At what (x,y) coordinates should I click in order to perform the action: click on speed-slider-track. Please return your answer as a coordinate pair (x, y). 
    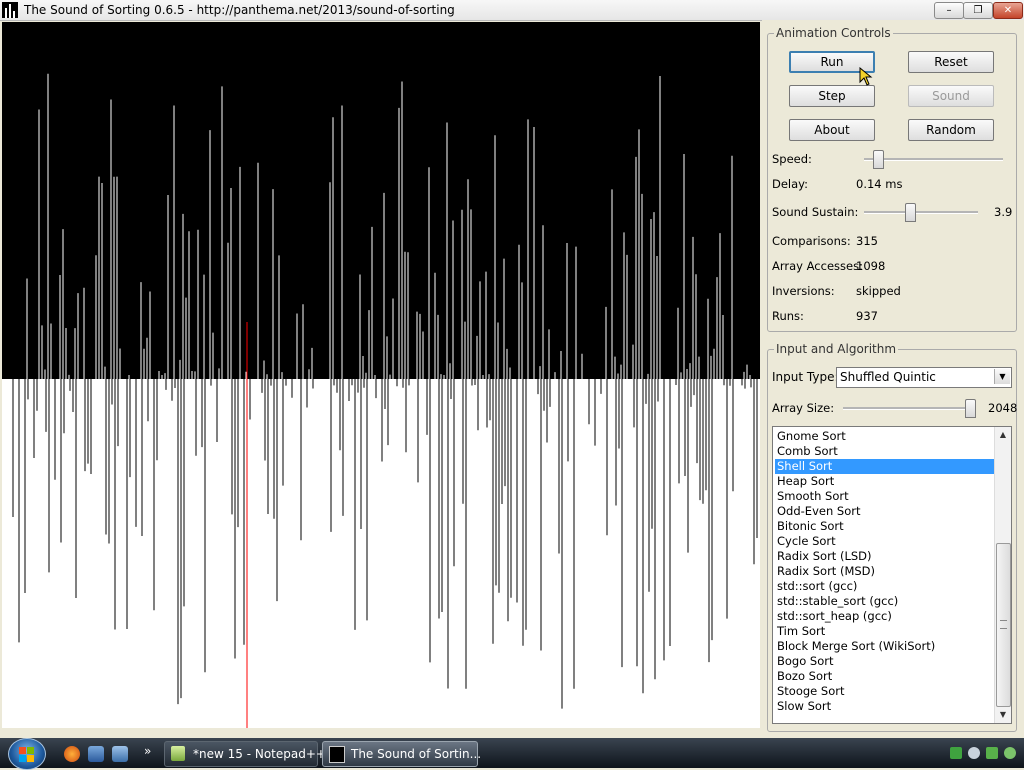
    Looking at the image, I should click on (933, 159).